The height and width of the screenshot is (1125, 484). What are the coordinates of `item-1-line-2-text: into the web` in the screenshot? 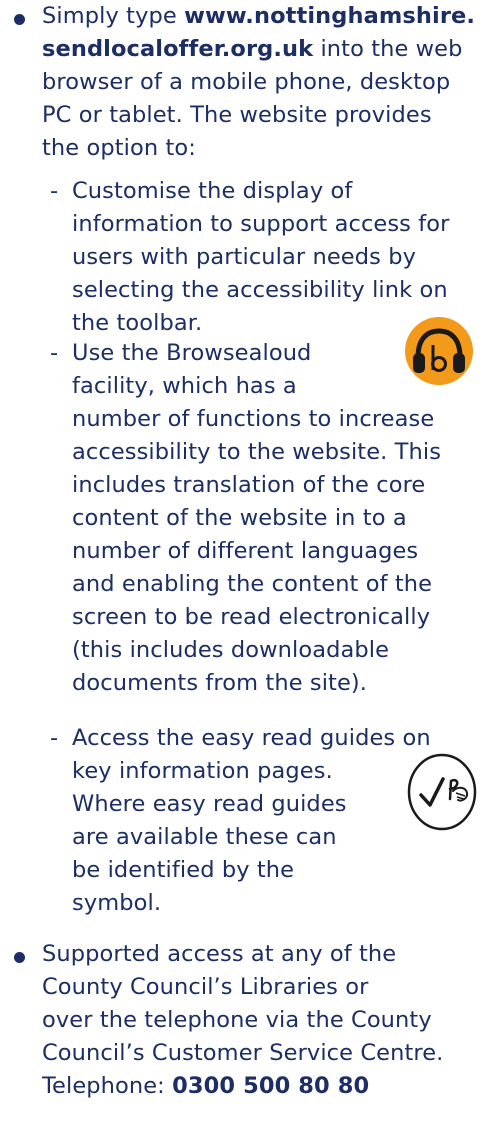 It's located at (388, 49).